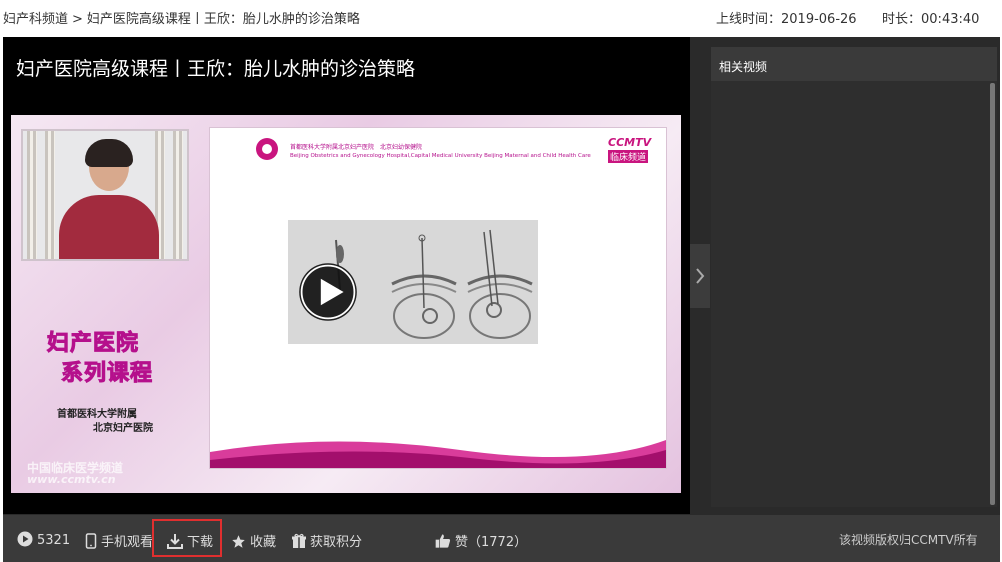  What do you see at coordinates (107, 374) in the screenshot?
I see `series-title-2: 系列课程` at bounding box center [107, 374].